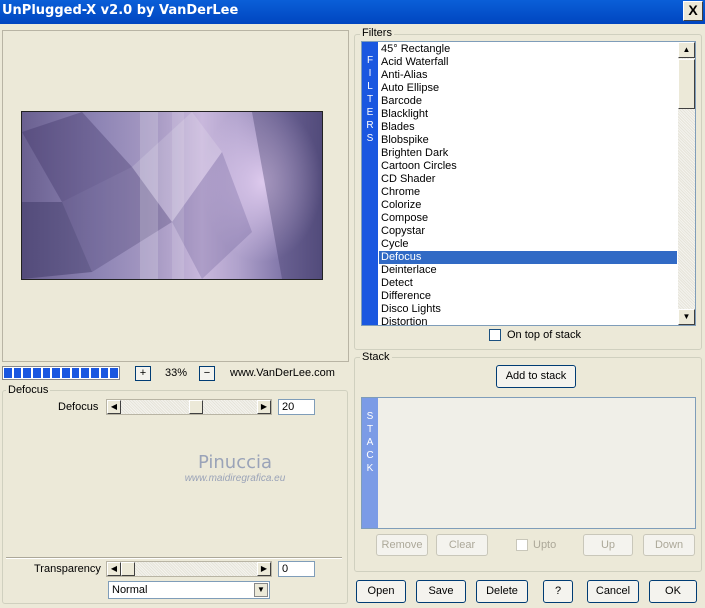 This screenshot has height=608, width=705. Describe the element at coordinates (370, 125) in the screenshot. I see `band-letter: R` at that location.